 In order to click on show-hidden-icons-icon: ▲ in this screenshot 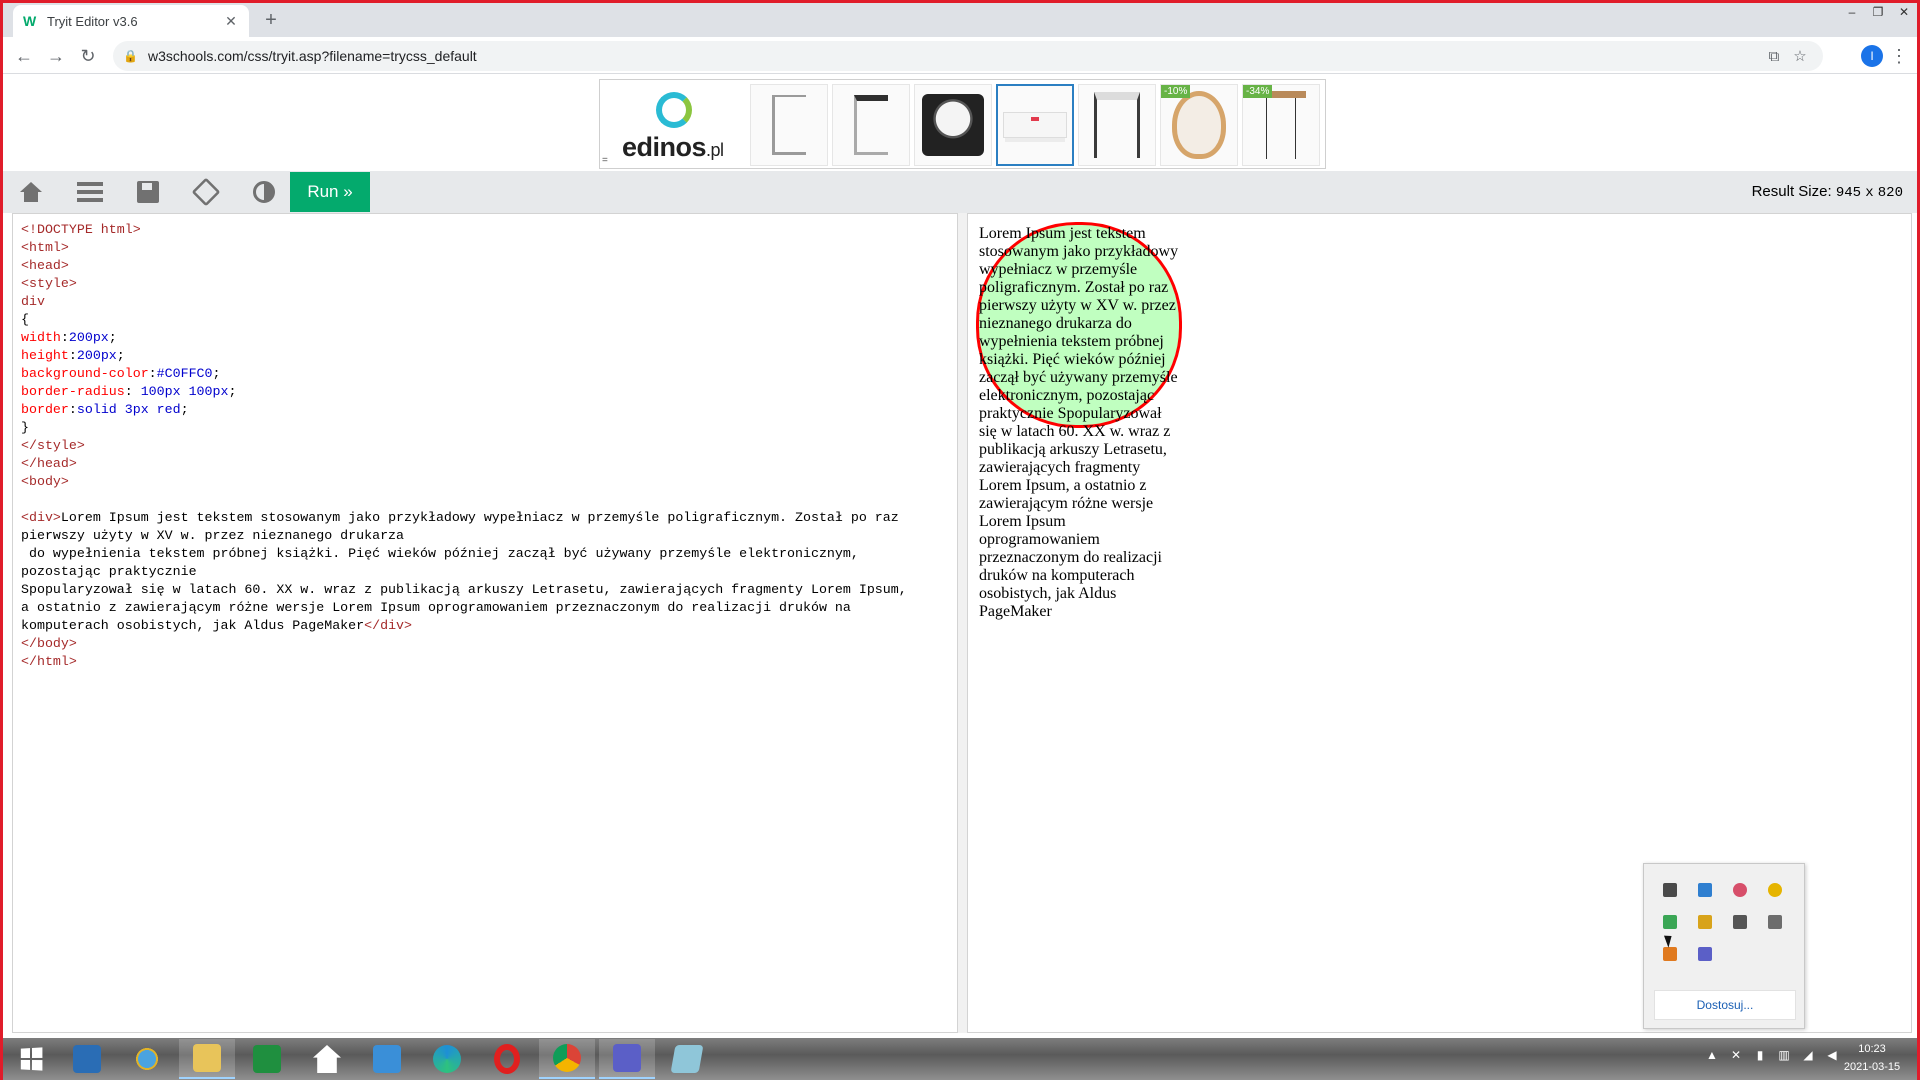, I will do `click(1712, 1055)`.